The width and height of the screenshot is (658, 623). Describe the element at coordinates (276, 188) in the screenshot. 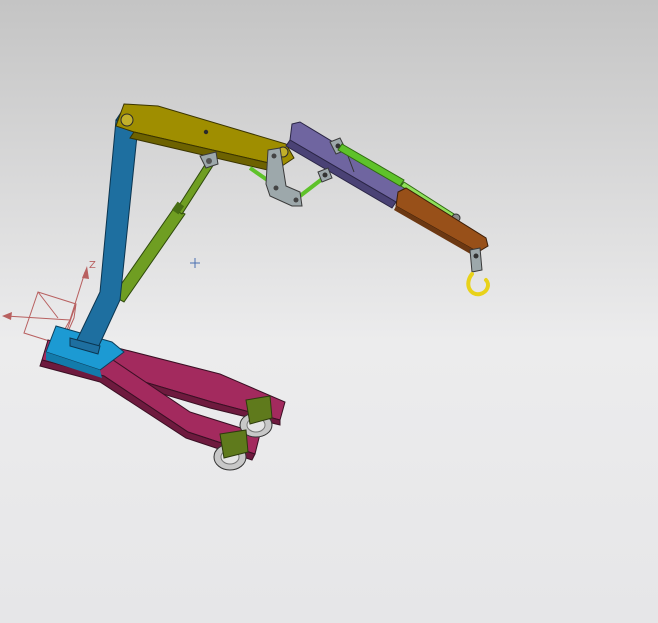

I see `bell-crank-pin-mid` at that location.